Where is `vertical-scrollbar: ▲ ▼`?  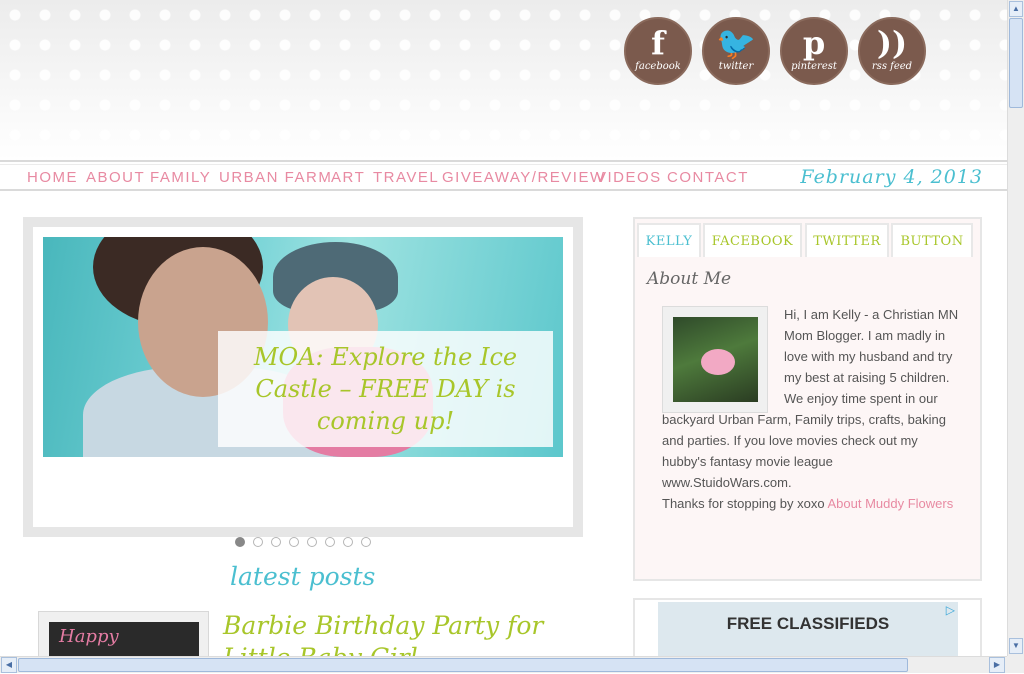 vertical-scrollbar: ▲ ▼ is located at coordinates (1015, 328).